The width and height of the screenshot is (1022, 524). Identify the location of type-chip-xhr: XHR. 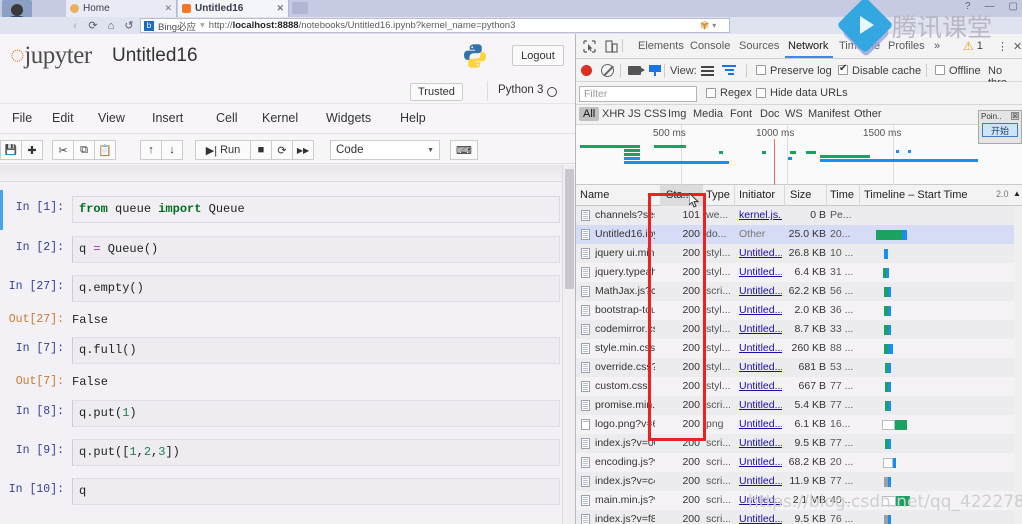
(613, 114).